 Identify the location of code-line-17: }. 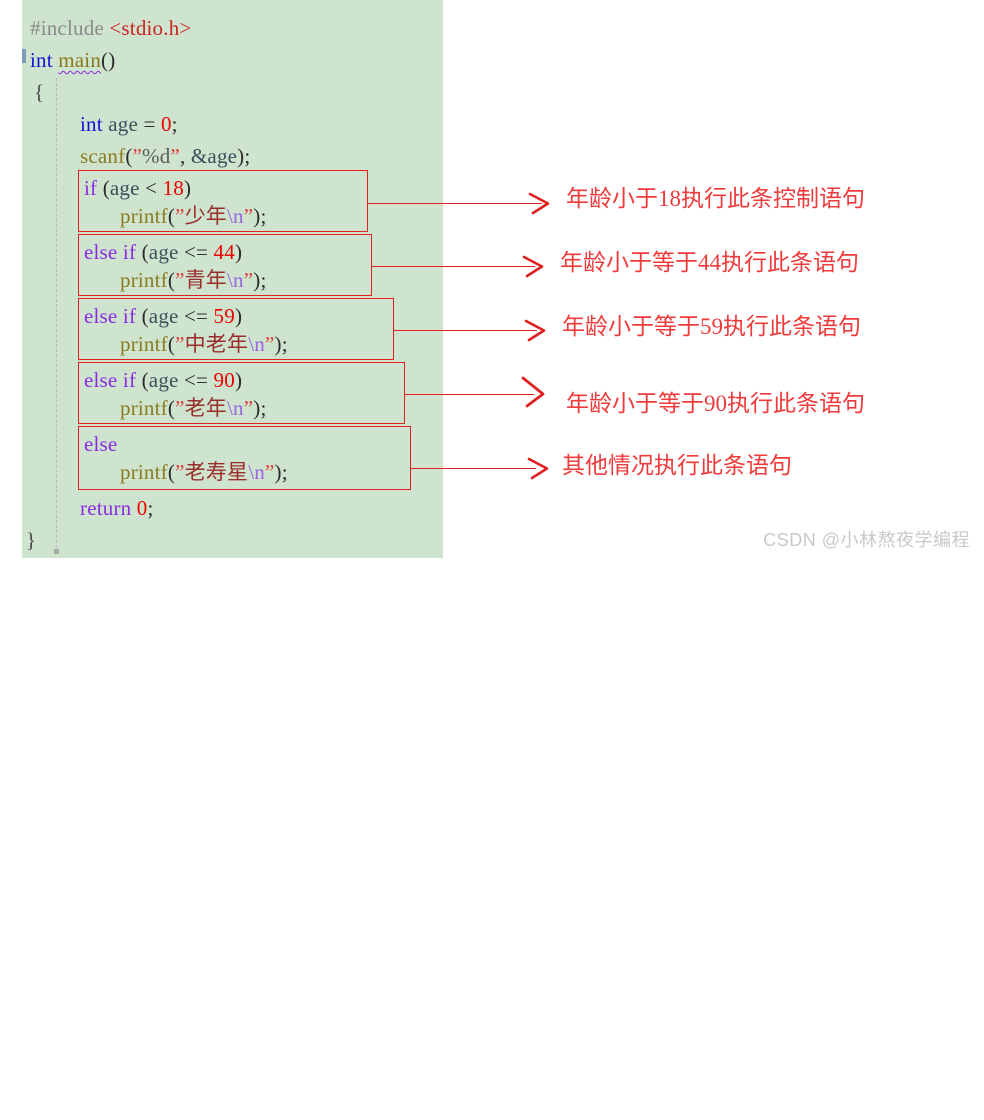
(31, 540).